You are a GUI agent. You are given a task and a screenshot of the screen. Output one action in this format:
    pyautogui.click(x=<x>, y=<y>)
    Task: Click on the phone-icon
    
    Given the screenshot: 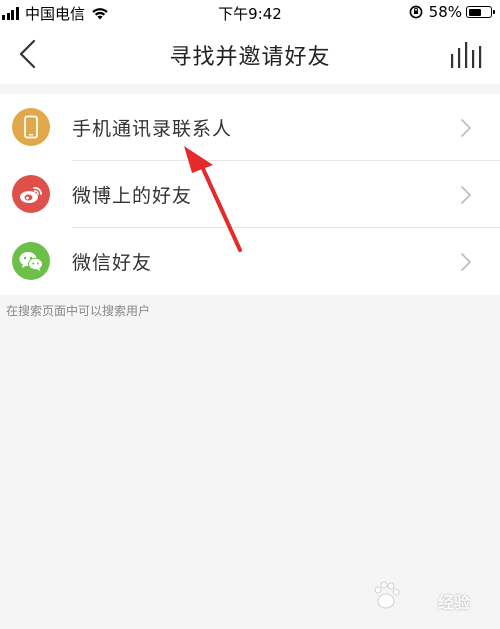 What is the action you would take?
    pyautogui.click(x=31, y=127)
    